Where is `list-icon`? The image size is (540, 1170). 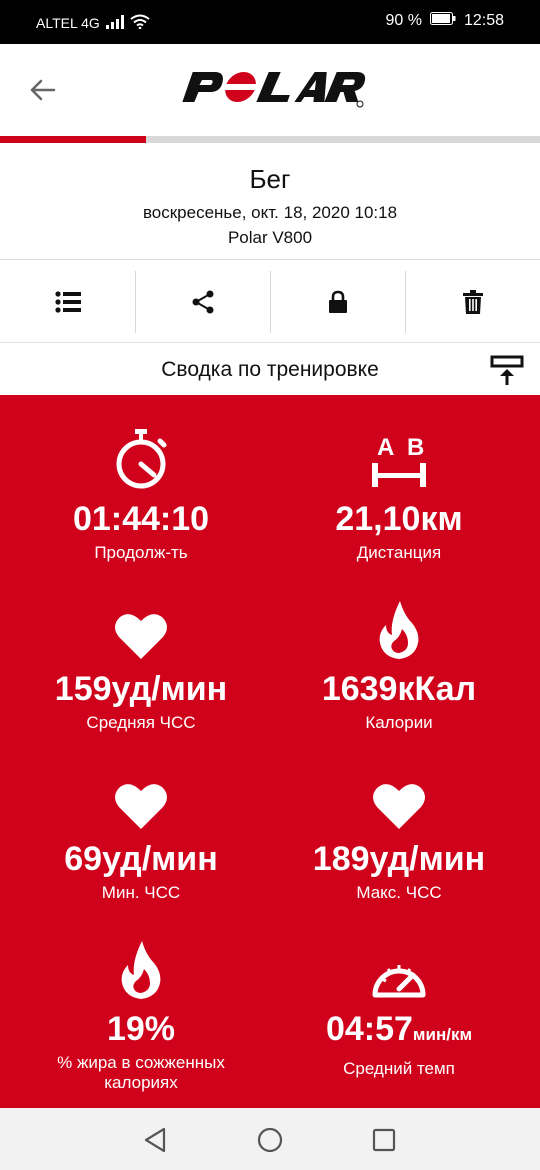 list-icon is located at coordinates (67, 302).